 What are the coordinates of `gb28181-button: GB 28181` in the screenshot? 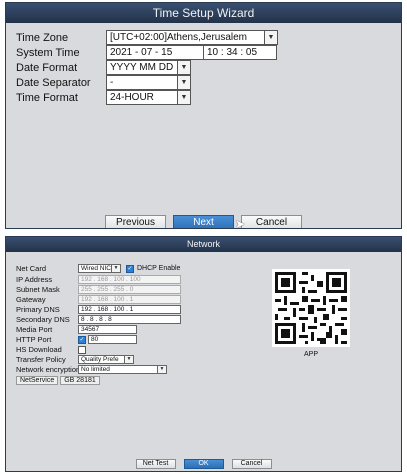 It's located at (80, 380).